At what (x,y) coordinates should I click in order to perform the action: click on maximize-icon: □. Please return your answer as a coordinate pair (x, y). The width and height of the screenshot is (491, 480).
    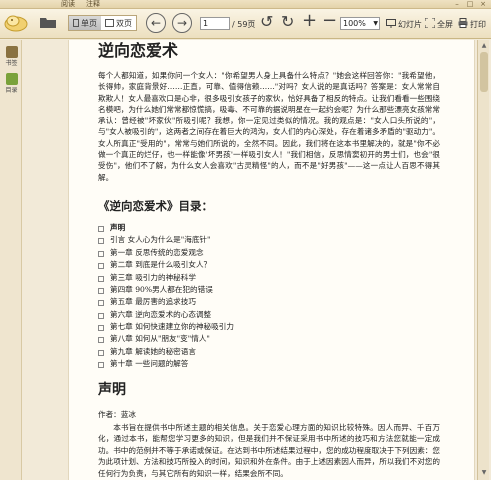
    Looking at the image, I should click on (470, 4).